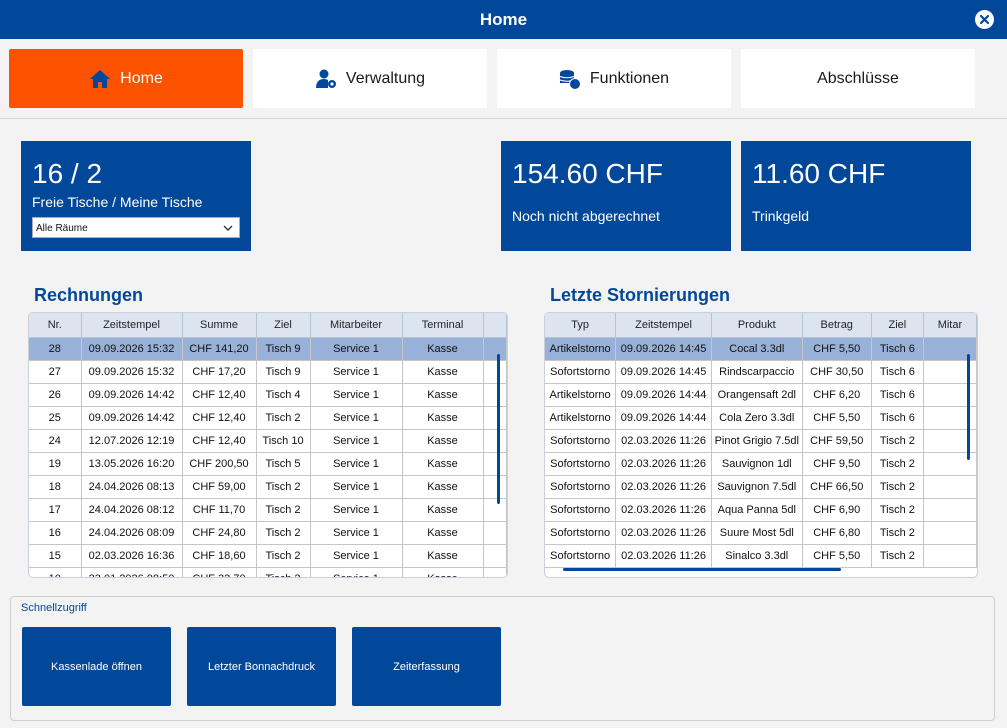  I want to click on table-cell-spacer, so click(495, 418).